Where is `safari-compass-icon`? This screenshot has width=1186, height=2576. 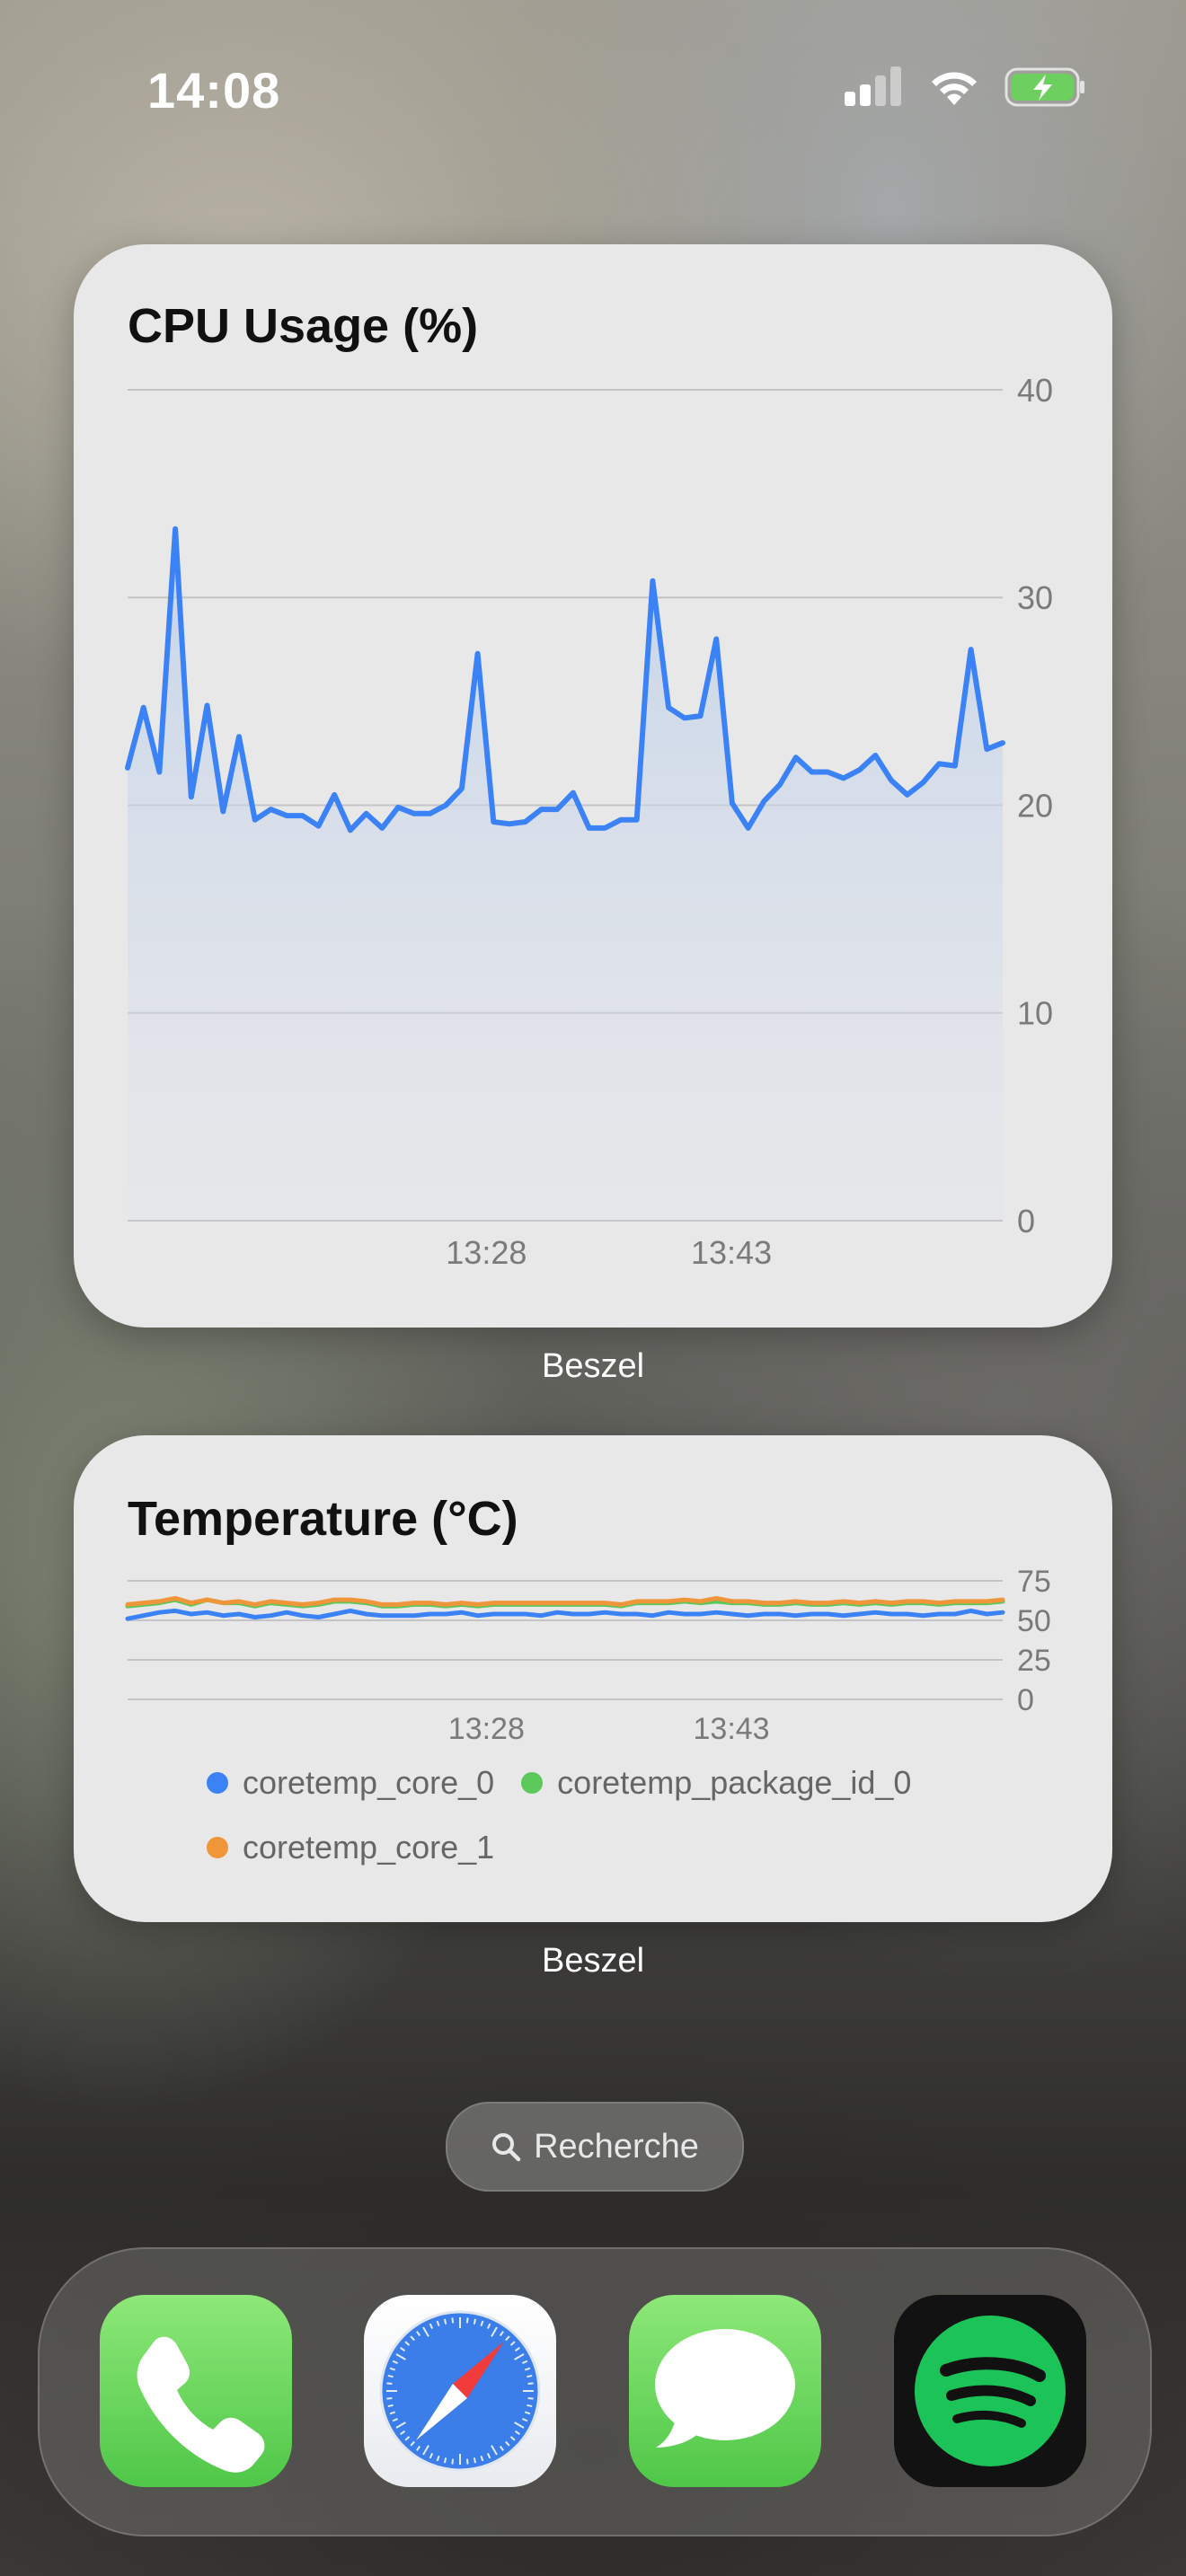 safari-compass-icon is located at coordinates (460, 2391).